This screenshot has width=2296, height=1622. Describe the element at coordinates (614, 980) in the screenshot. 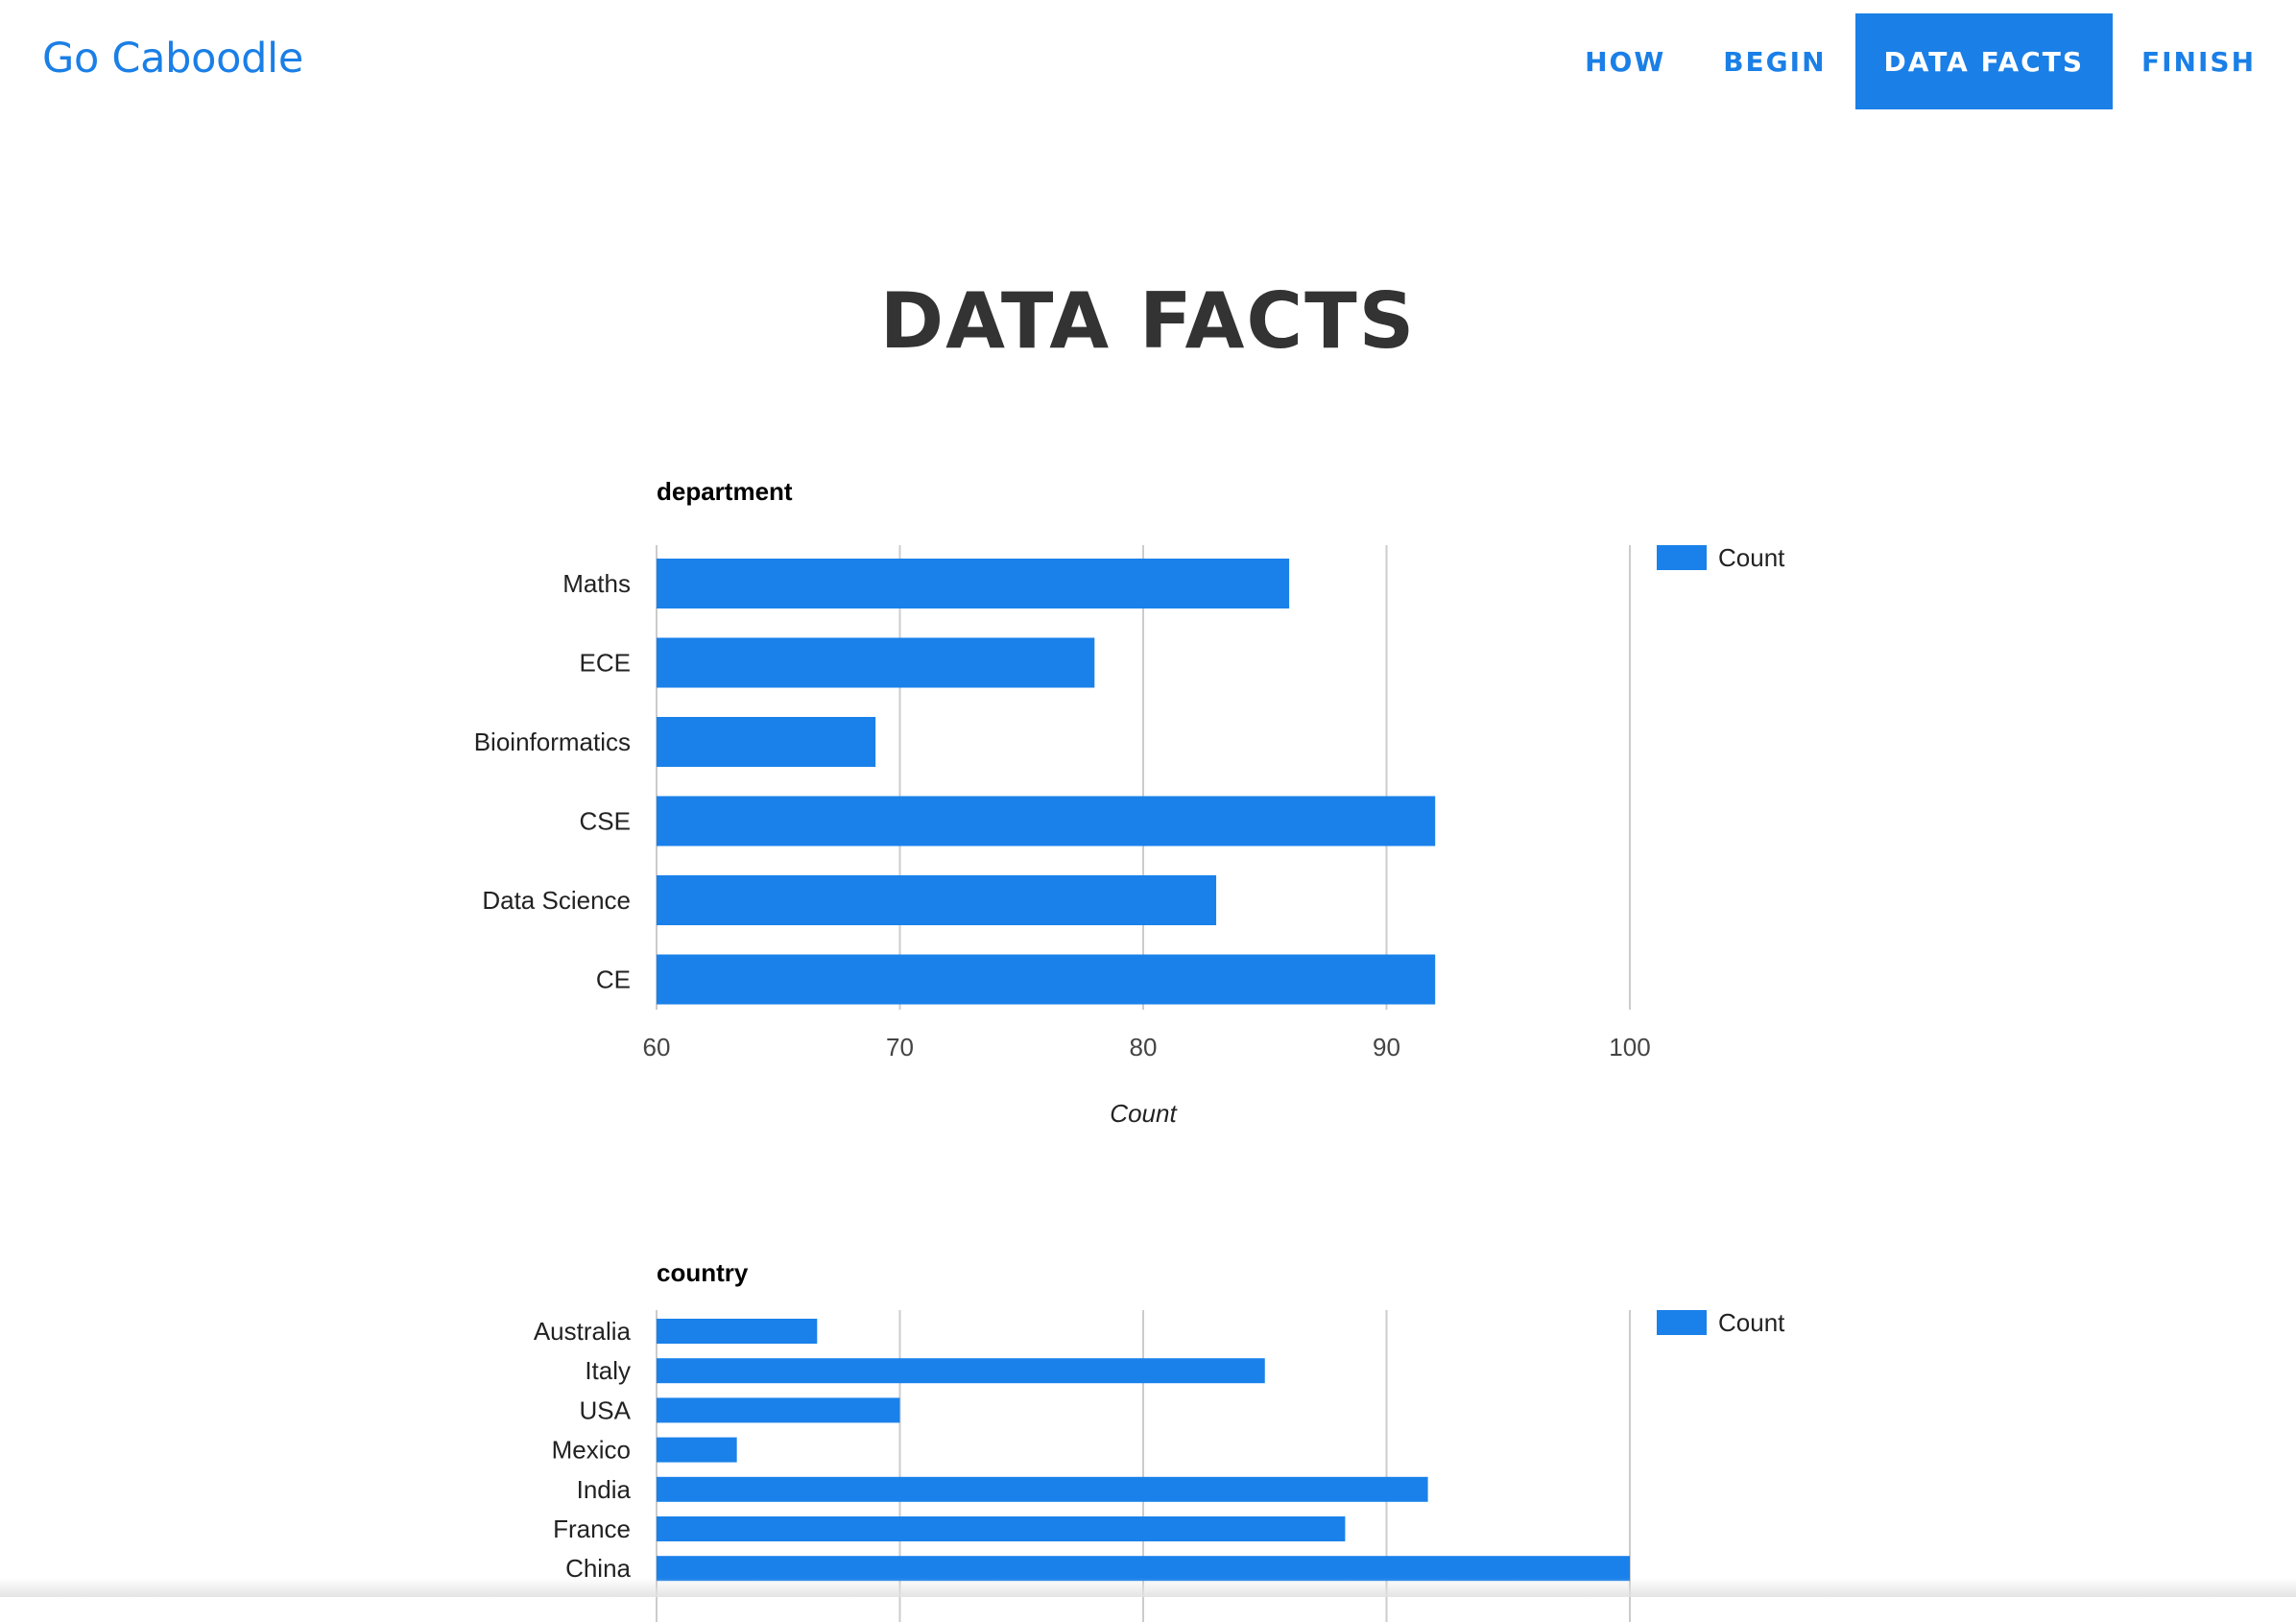

I see `category-label: CE` at that location.